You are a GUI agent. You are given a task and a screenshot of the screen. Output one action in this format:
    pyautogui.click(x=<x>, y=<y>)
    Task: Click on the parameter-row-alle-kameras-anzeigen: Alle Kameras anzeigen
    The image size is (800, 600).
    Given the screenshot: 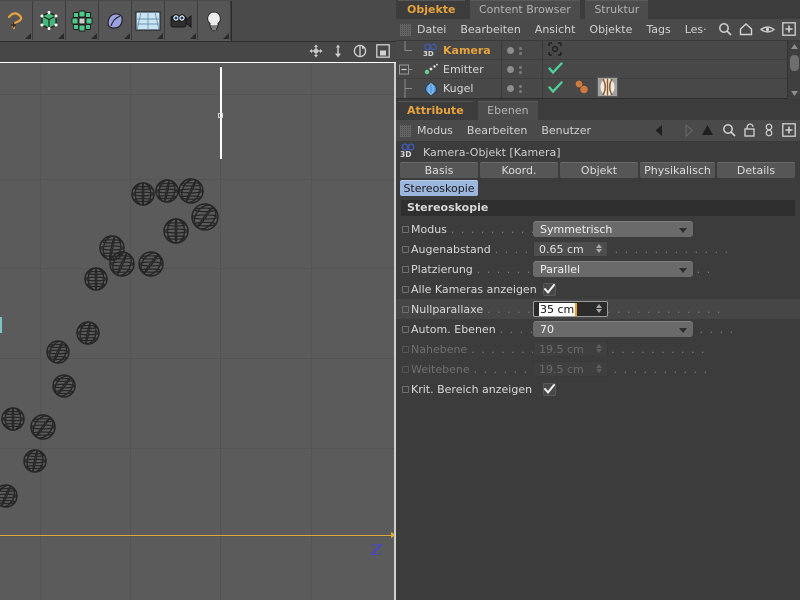 What is the action you would take?
    pyautogui.click(x=598, y=289)
    